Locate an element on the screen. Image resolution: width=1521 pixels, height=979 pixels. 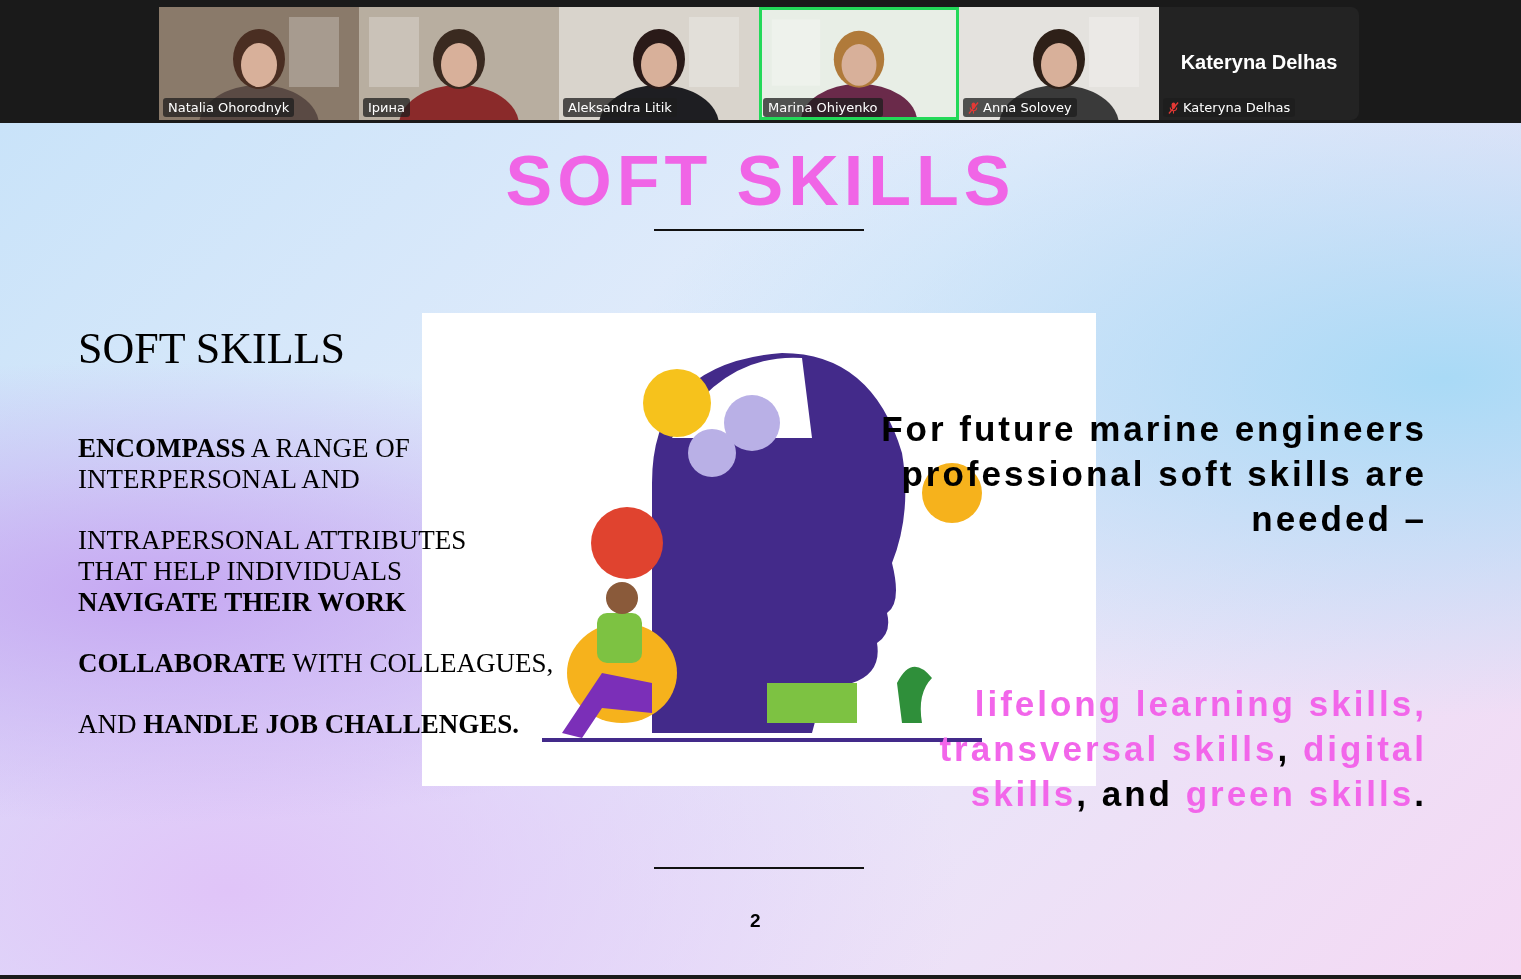
paragraph: ENCOMPASS A RANGE OF INTERPERSONAL AND is located at coordinates (244, 464).